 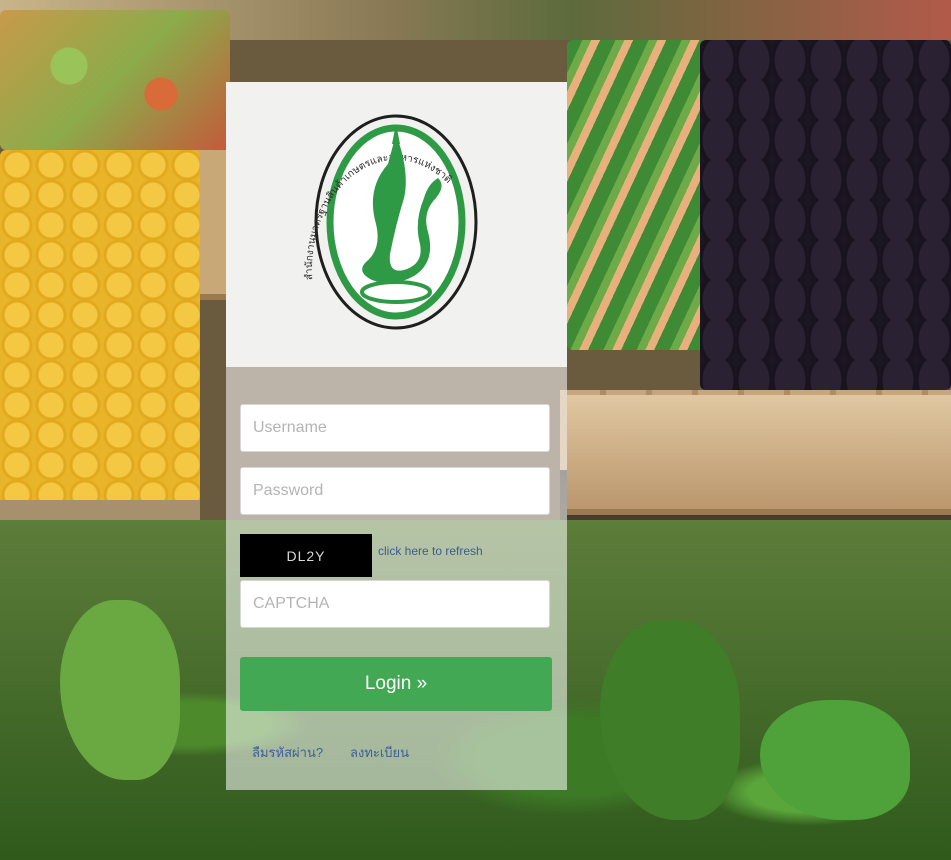 I want to click on captcha-input, so click(x=395, y=604).